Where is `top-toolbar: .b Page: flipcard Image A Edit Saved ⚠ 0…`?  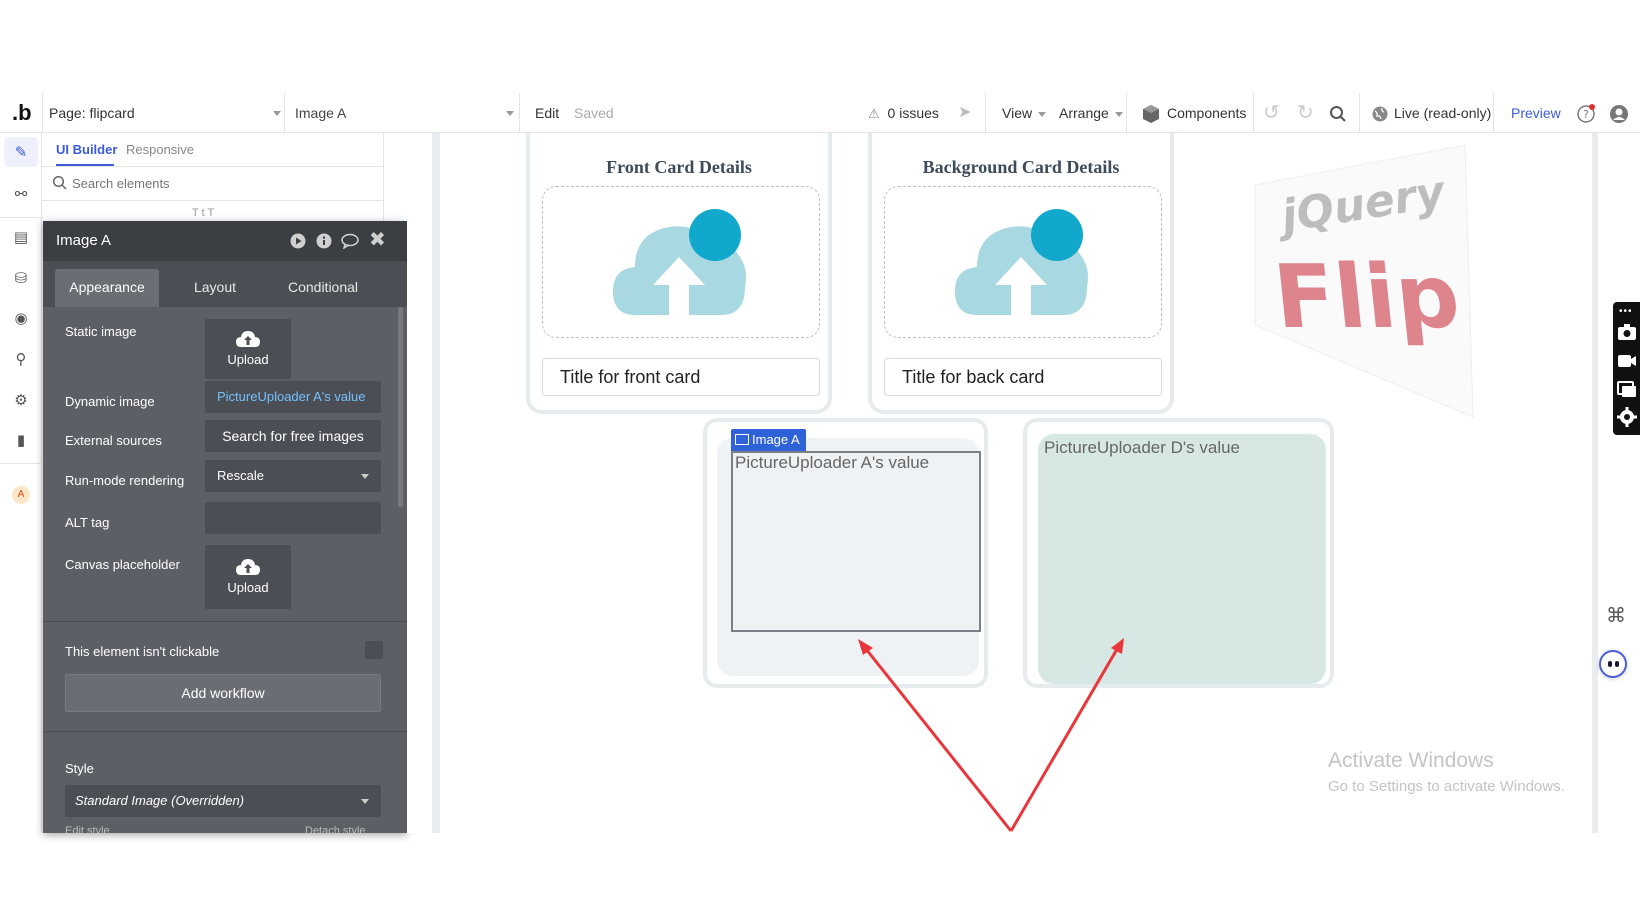 top-toolbar: .b Page: flipcard Image A Edit Saved ⚠ 0… is located at coordinates (820, 113).